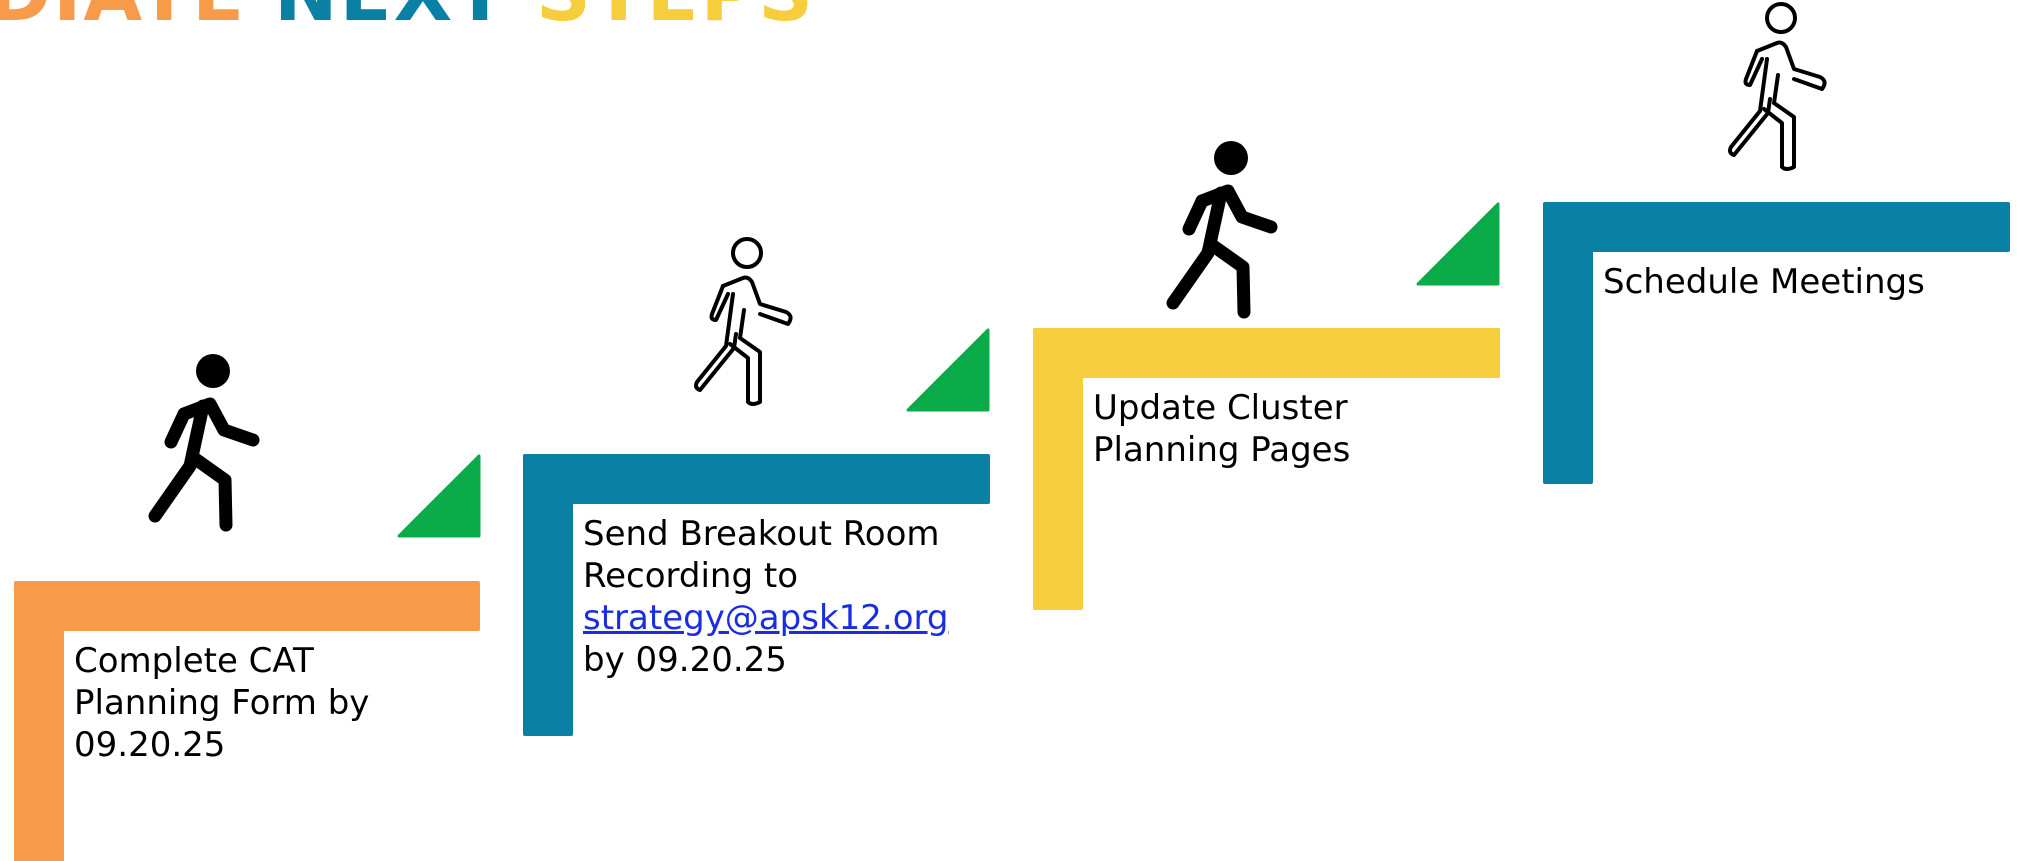 The width and height of the screenshot is (2024, 861). Describe the element at coordinates (1058, 469) in the screenshot. I see `step-3-side-bar` at that location.